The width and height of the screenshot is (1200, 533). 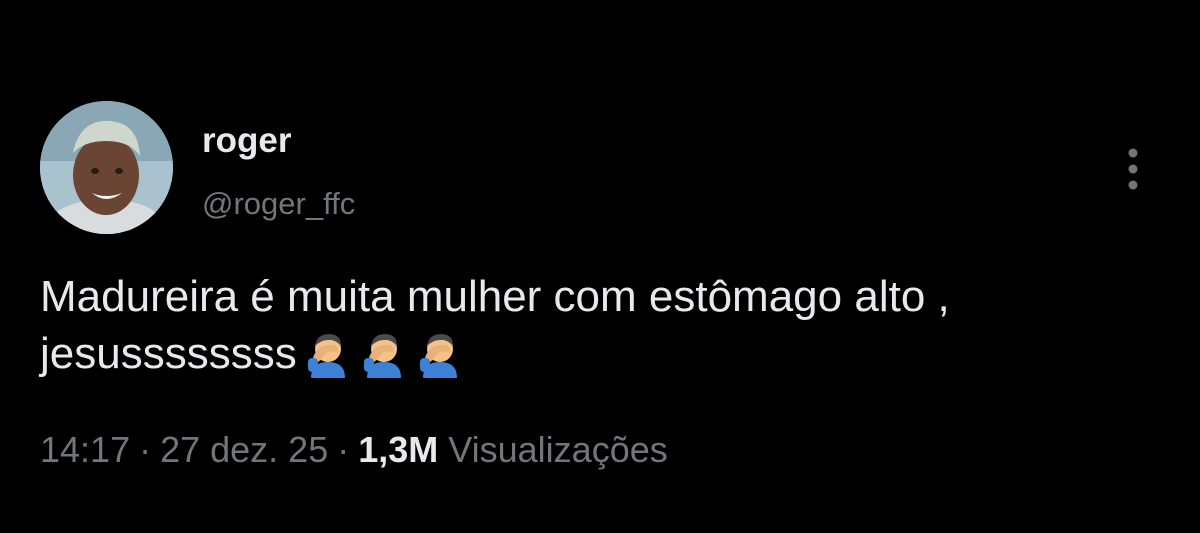 What do you see at coordinates (354, 450) in the screenshot?
I see `tweet-meta: 14:17 · 27 dez. 25 · 1,3M Visualizações` at bounding box center [354, 450].